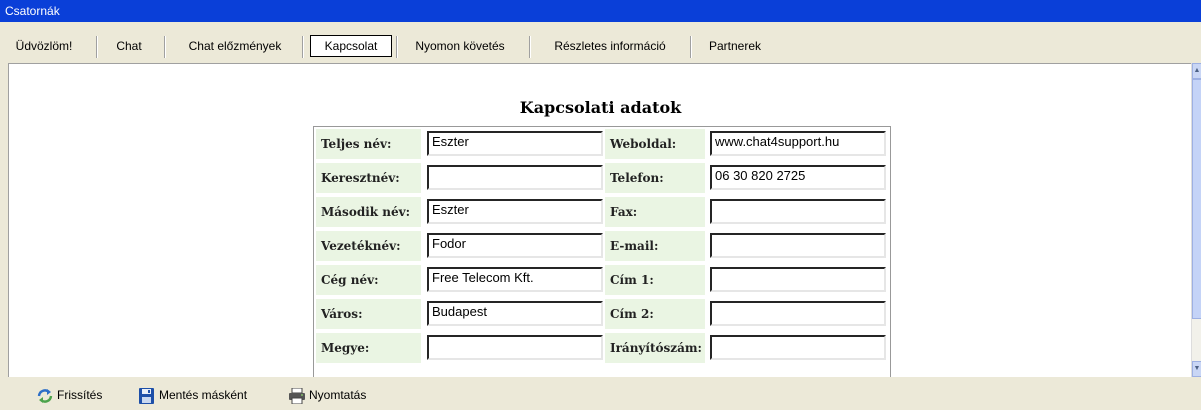 This screenshot has height=410, width=1201. What do you see at coordinates (515, 279) in the screenshot?
I see `company-name-field: Free Telecom Kft.` at bounding box center [515, 279].